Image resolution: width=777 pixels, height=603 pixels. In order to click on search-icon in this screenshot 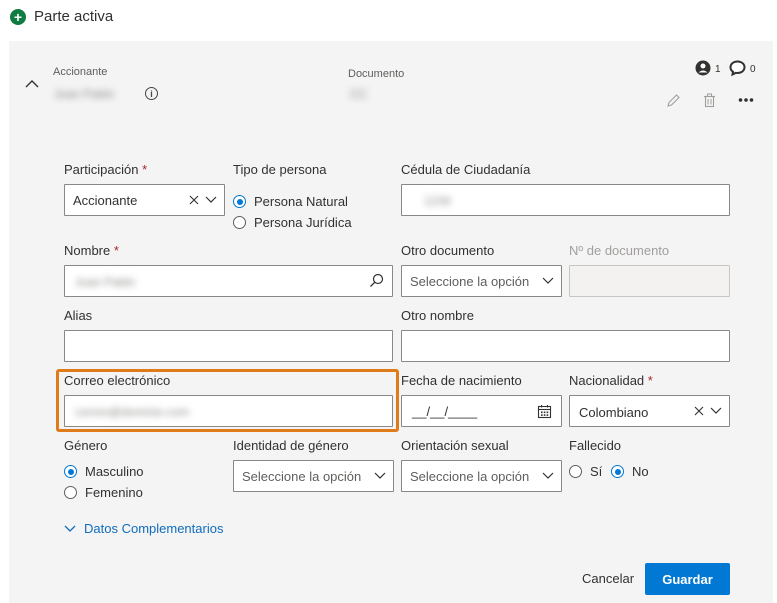, I will do `click(376, 280)`.